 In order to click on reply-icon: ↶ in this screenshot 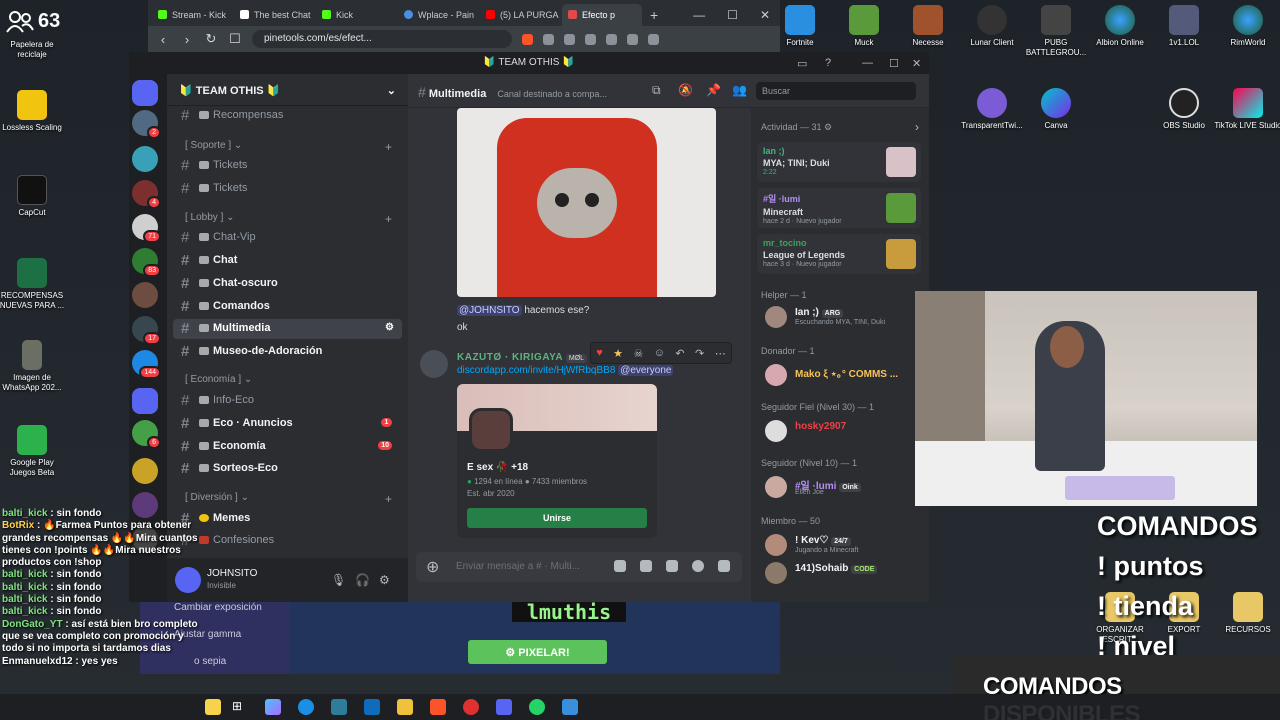, I will do `click(679, 353)`.